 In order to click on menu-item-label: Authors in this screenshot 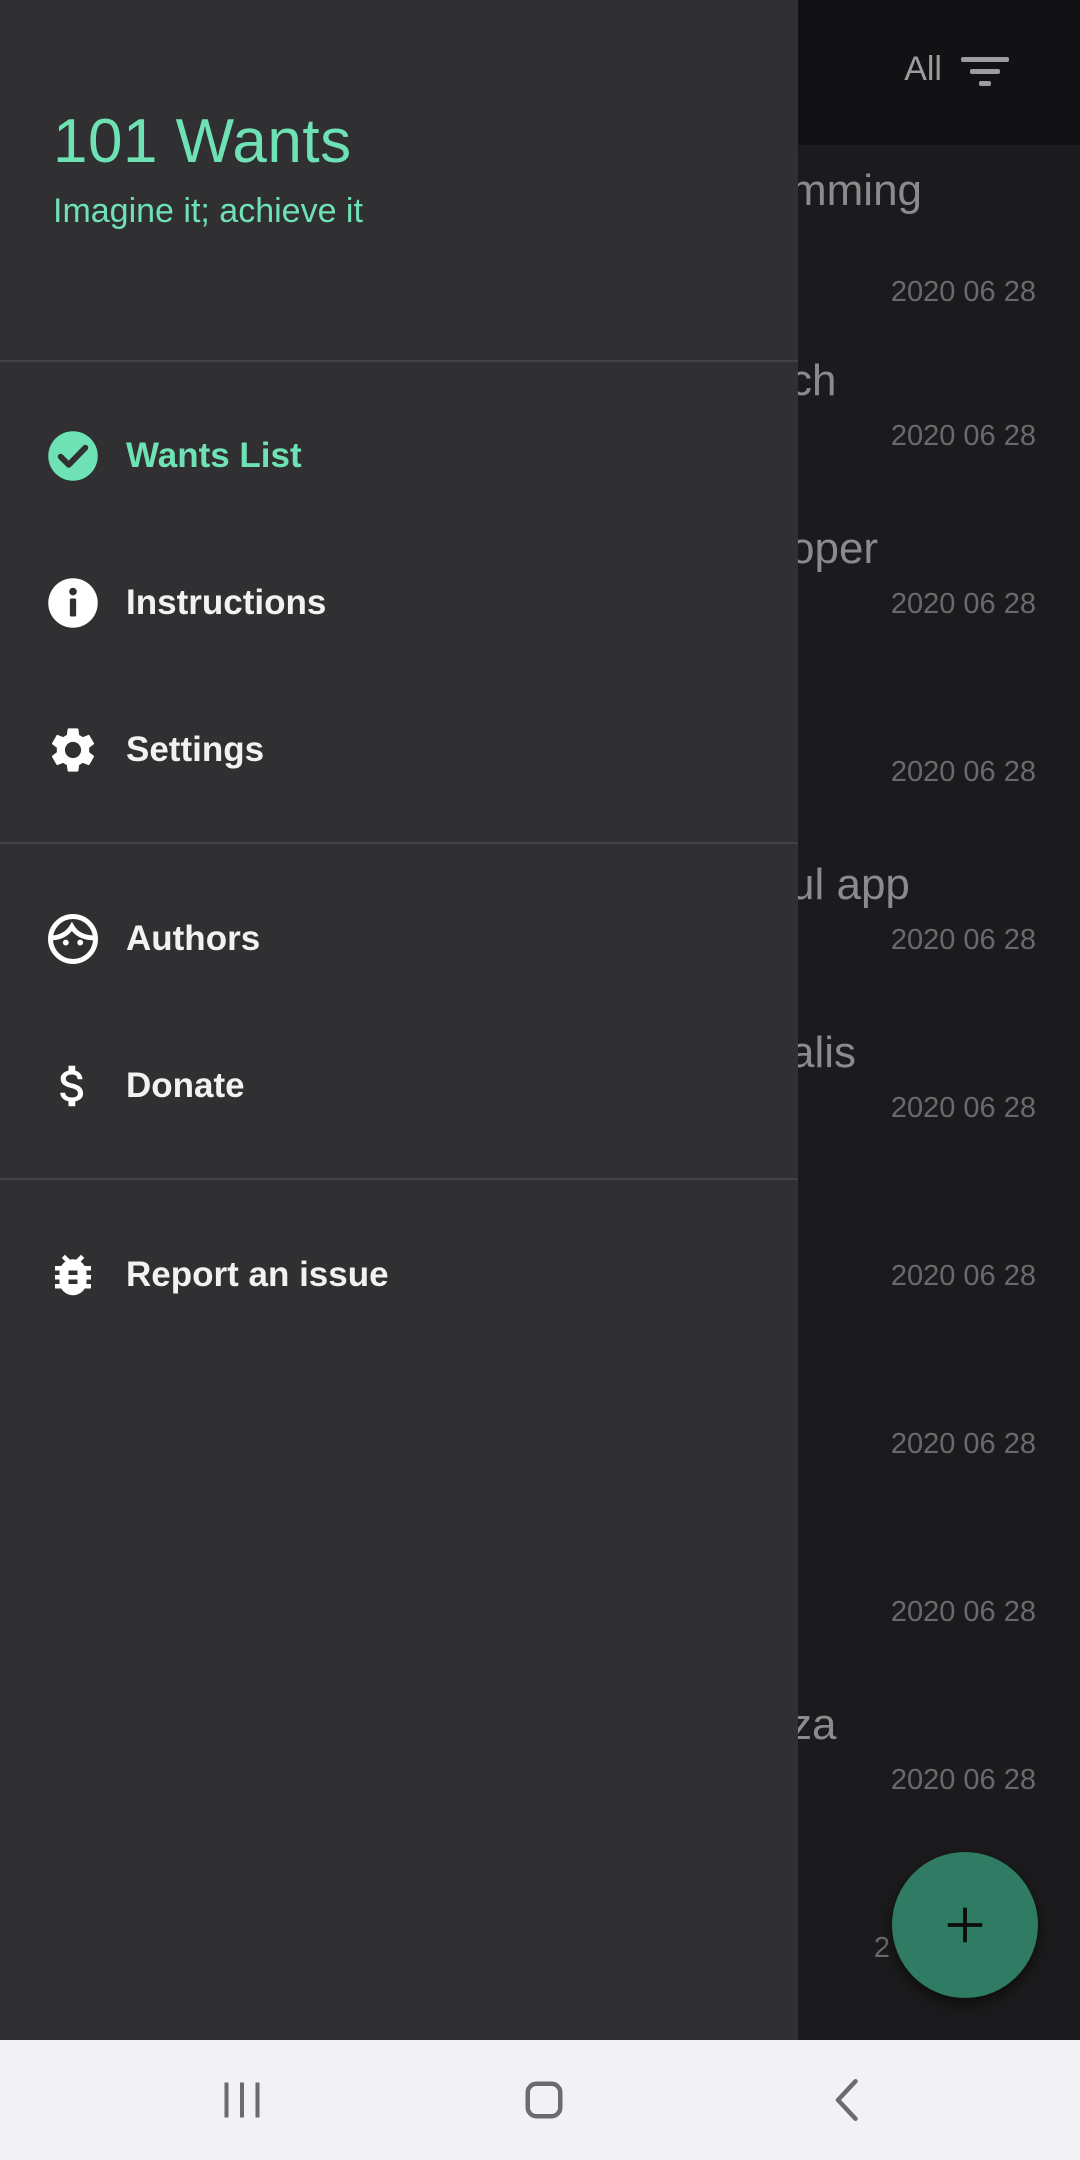, I will do `click(193, 938)`.